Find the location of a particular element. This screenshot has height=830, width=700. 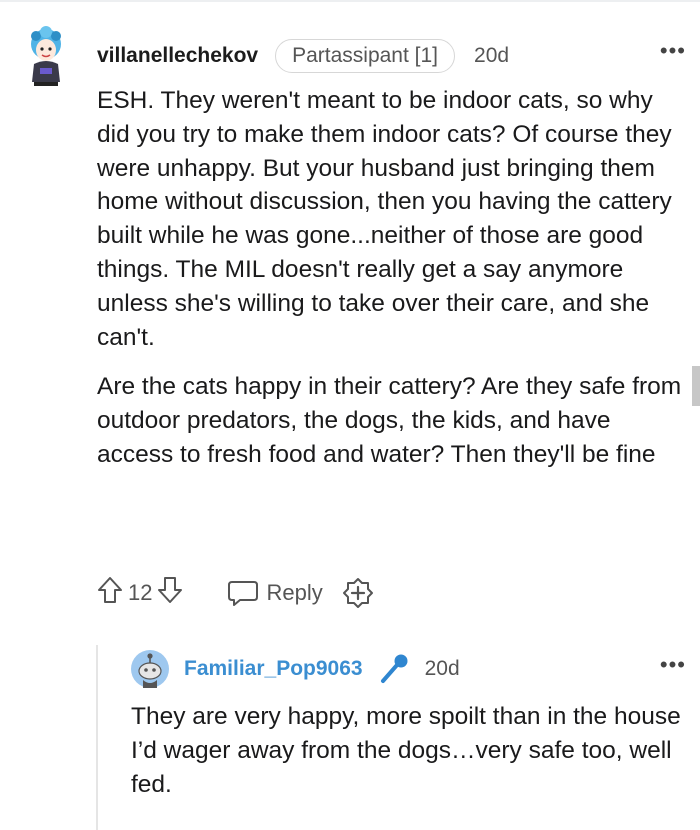

comment-actions: 12 Reply is located at coordinates (235, 593).